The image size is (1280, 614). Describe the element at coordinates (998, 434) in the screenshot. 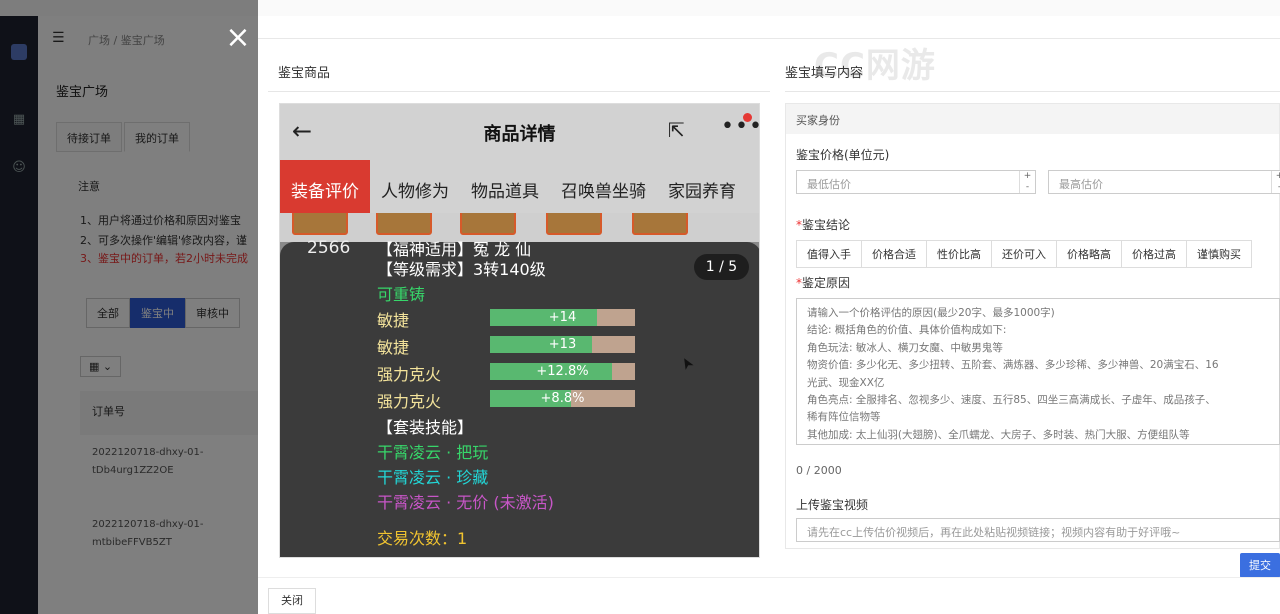

I see `reason-placeholder-line: 其他加成: 太上仙羽(大翅膀)、全爪蠕龙、大房子、多时装、热门大服、方便组队等` at that location.